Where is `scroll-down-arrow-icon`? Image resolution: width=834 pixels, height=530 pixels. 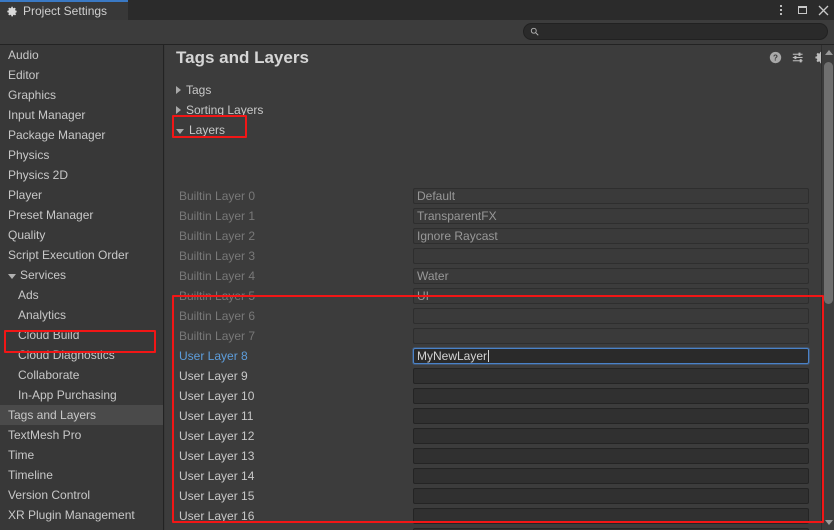 scroll-down-arrow-icon is located at coordinates (829, 522).